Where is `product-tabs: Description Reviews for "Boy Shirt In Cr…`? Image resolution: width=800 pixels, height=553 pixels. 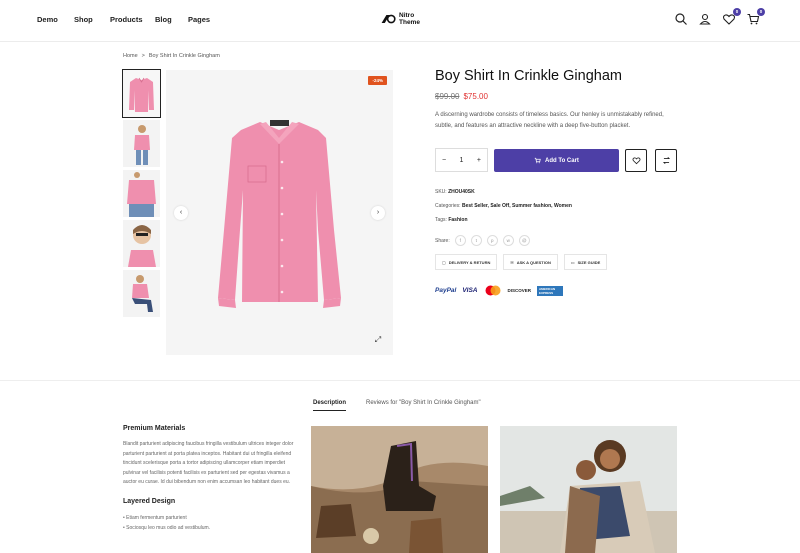
product-tabs: Description Reviews for "Boy Shirt In Cr… is located at coordinates (397, 405).